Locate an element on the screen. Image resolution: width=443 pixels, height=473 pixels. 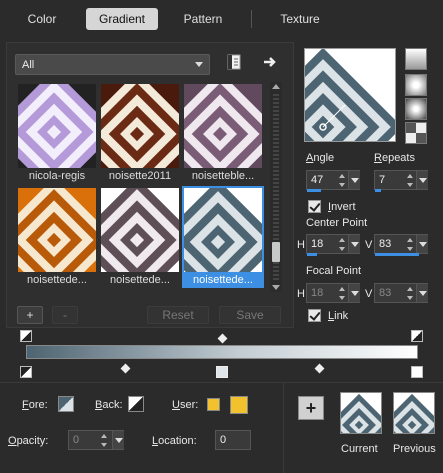
back-label: Back: is located at coordinates (109, 405).